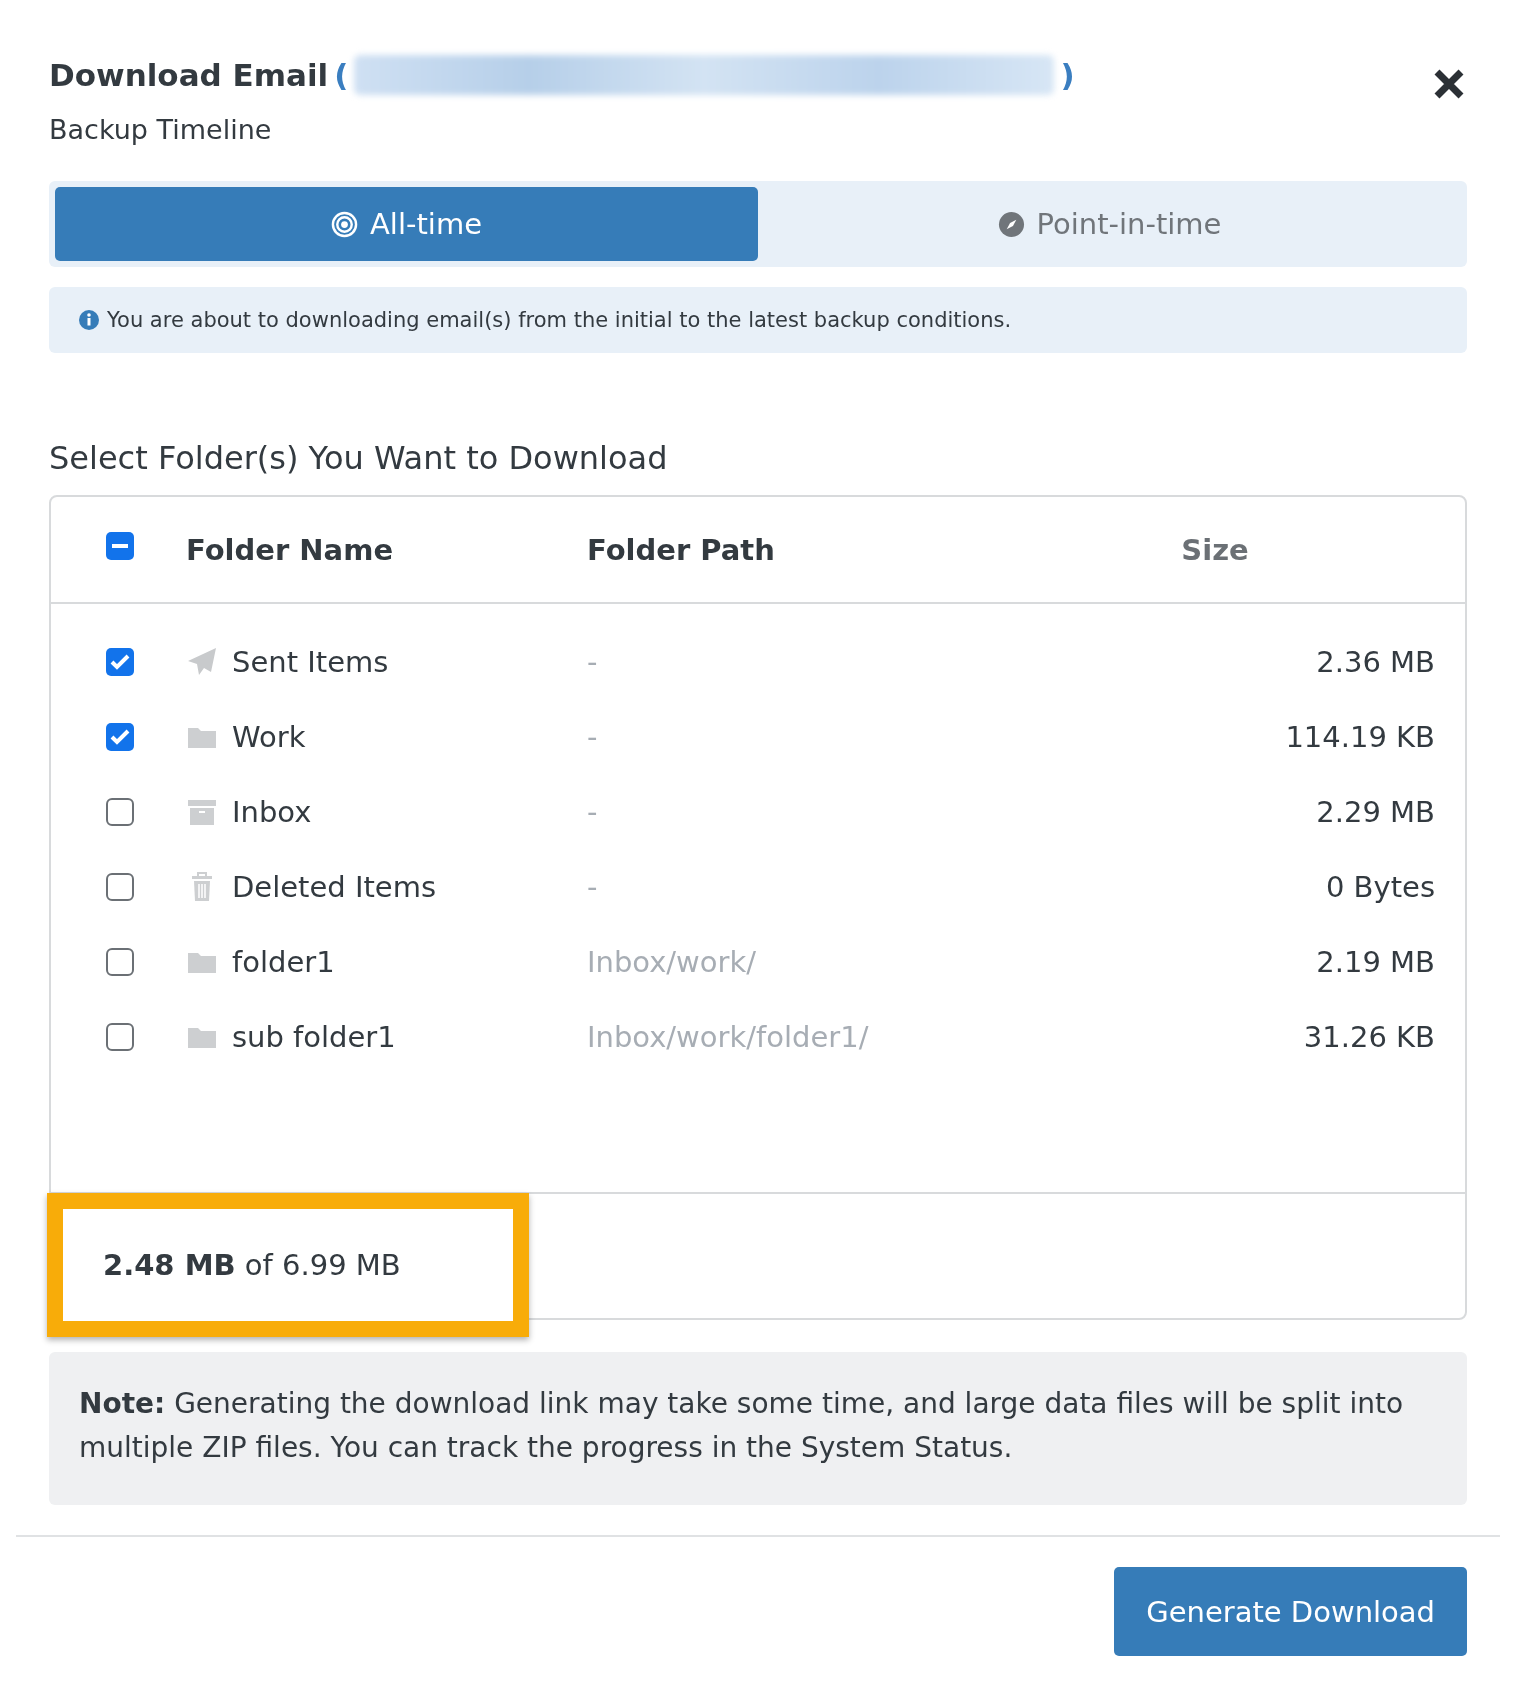  Describe the element at coordinates (1375, 811) in the screenshot. I see `folder-size: 2.29 MB` at that location.